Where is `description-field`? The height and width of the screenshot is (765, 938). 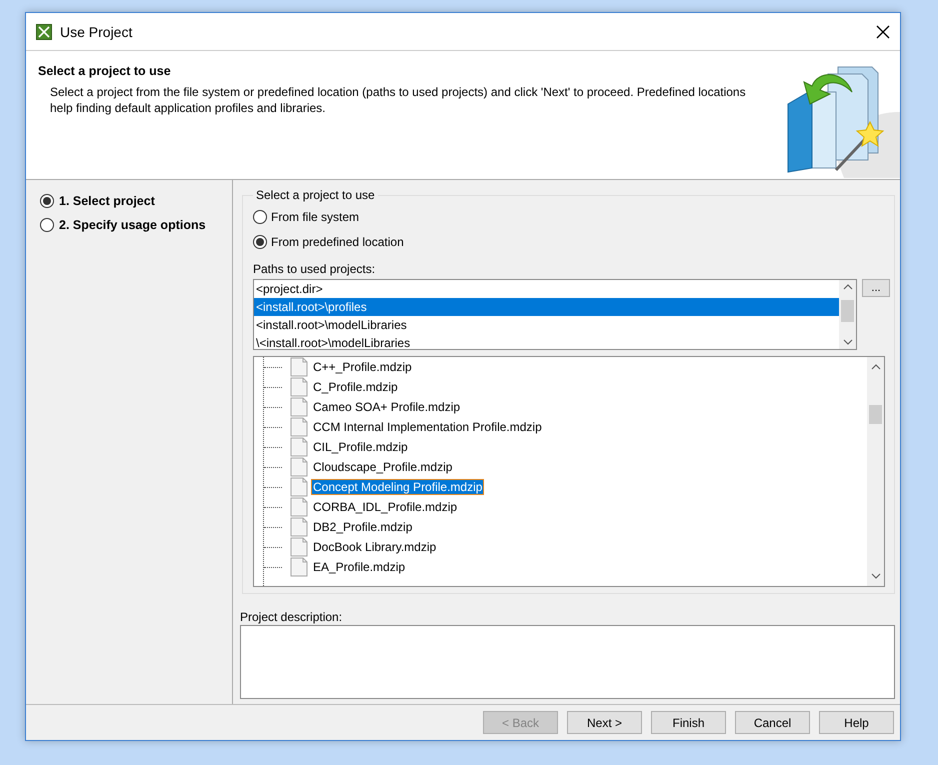 description-field is located at coordinates (567, 662).